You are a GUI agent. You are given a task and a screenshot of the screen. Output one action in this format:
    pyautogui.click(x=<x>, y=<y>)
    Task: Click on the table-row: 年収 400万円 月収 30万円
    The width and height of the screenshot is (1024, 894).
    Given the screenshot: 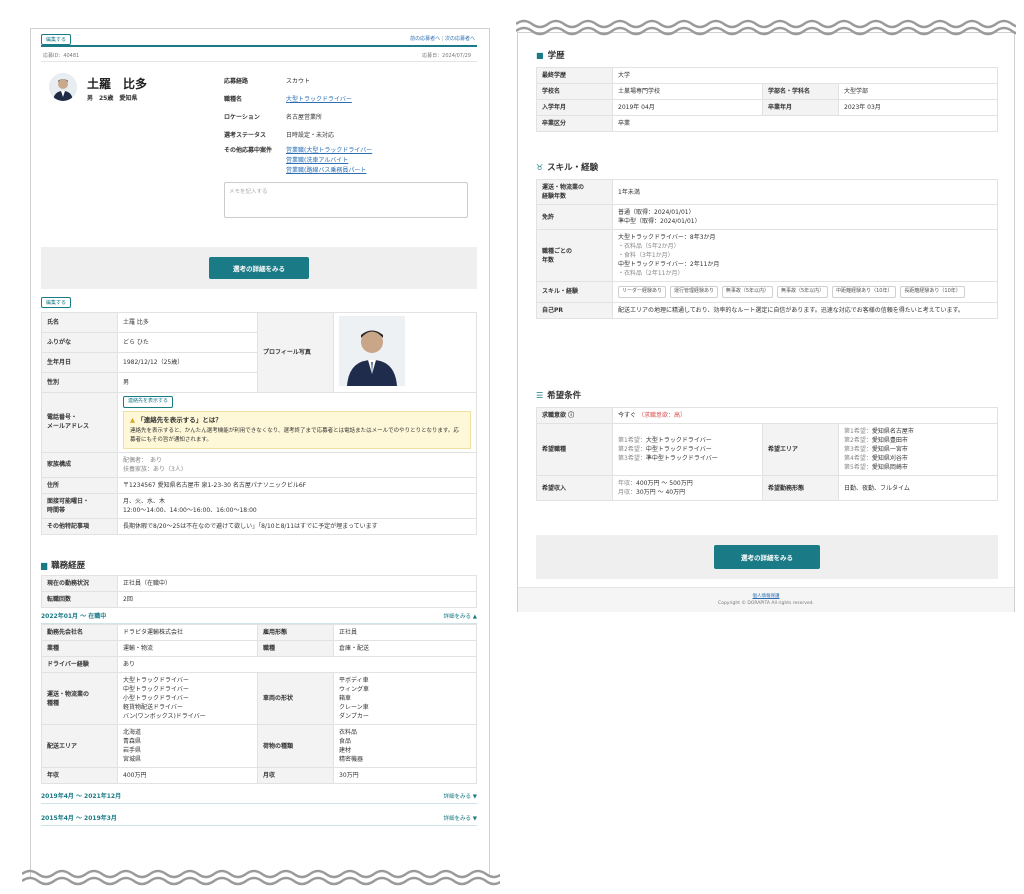 What is the action you would take?
    pyautogui.click(x=259, y=775)
    